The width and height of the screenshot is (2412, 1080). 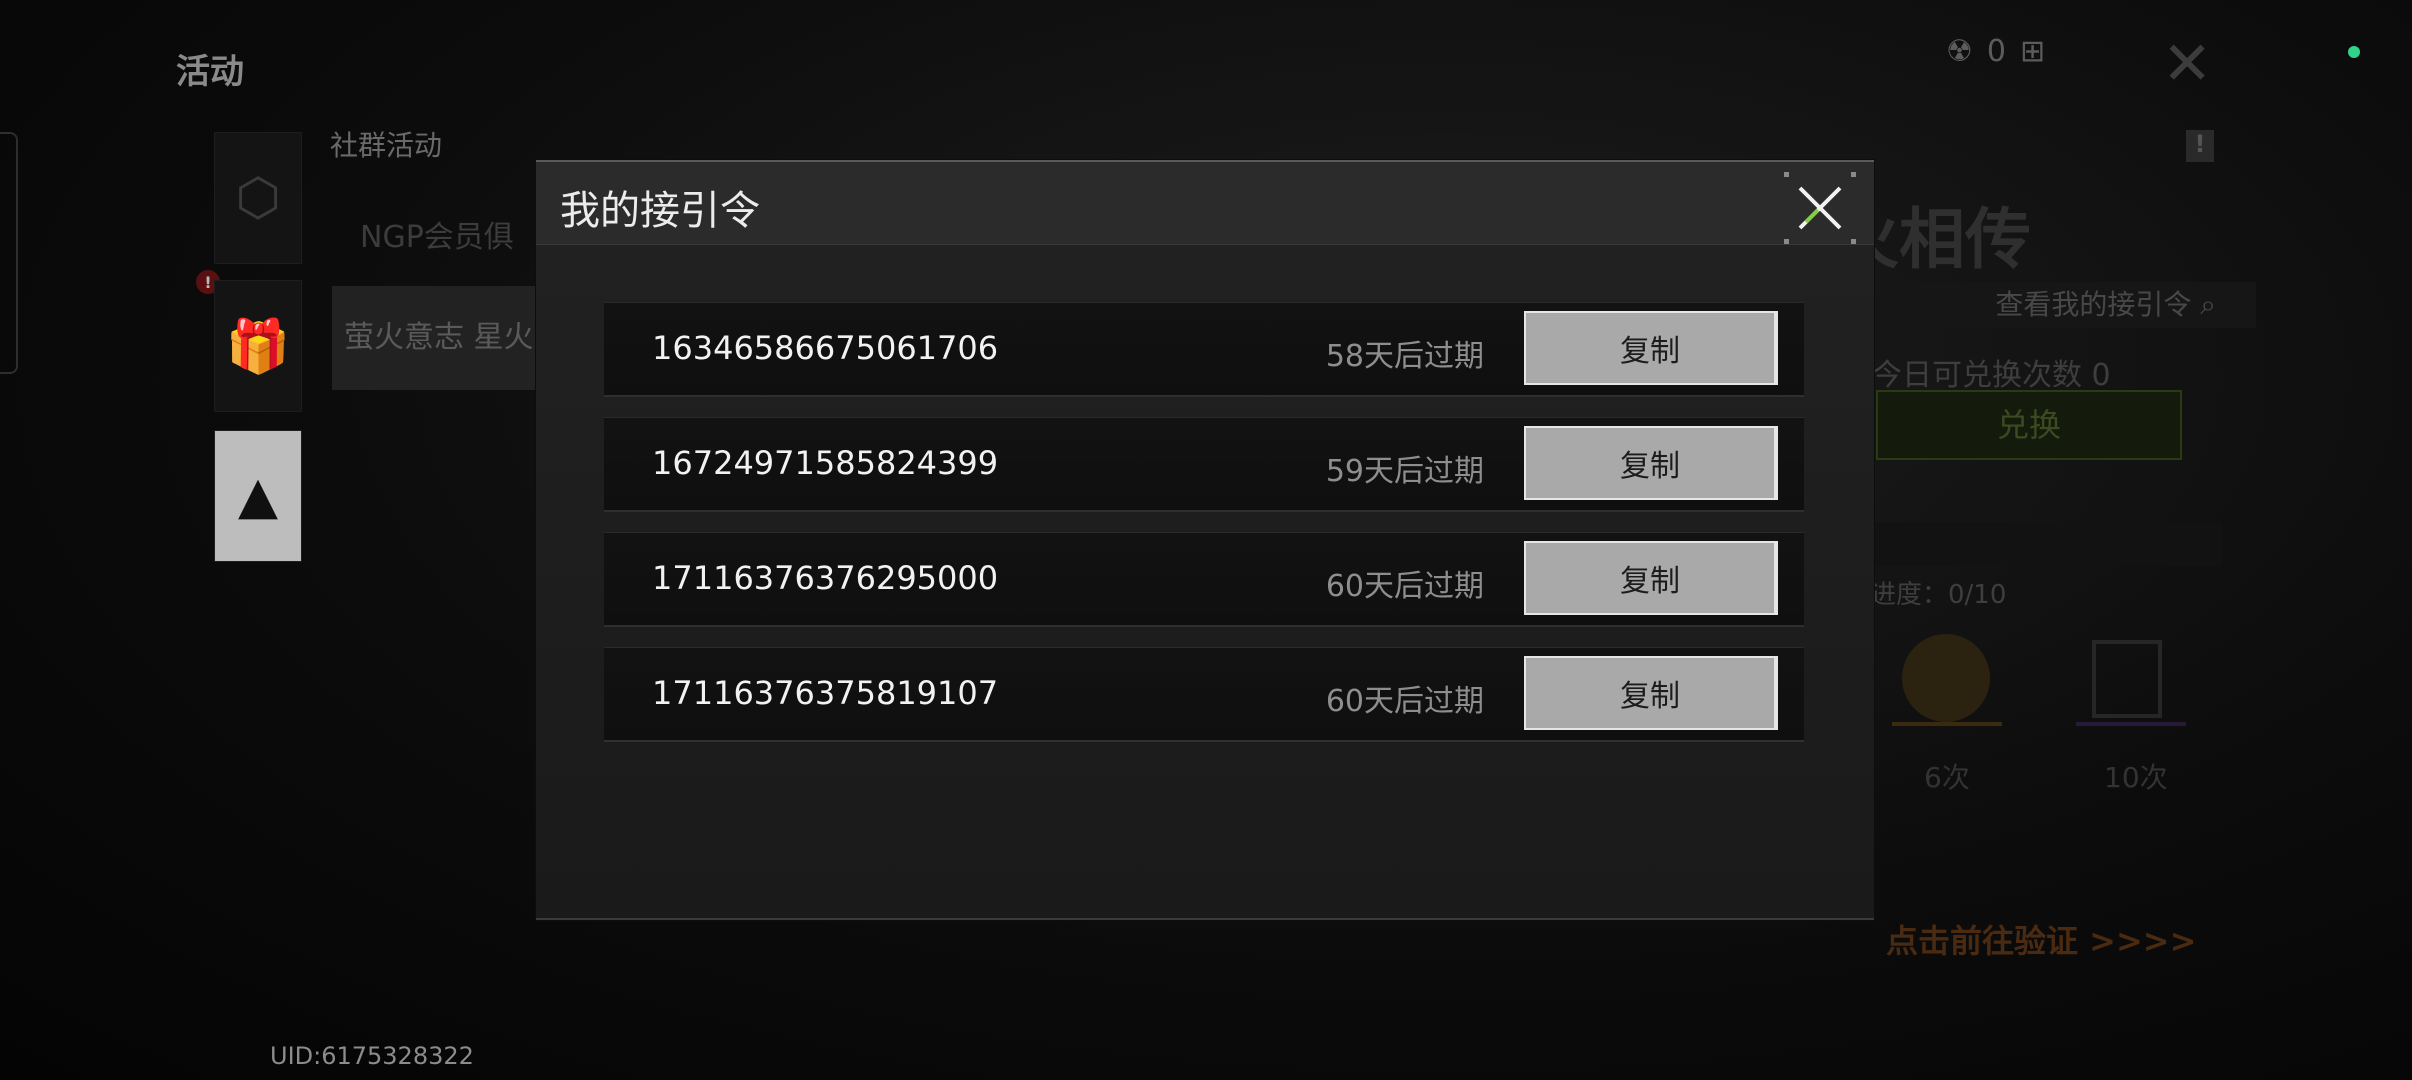 I want to click on code-value: 17116376375819107, so click(x=825, y=693).